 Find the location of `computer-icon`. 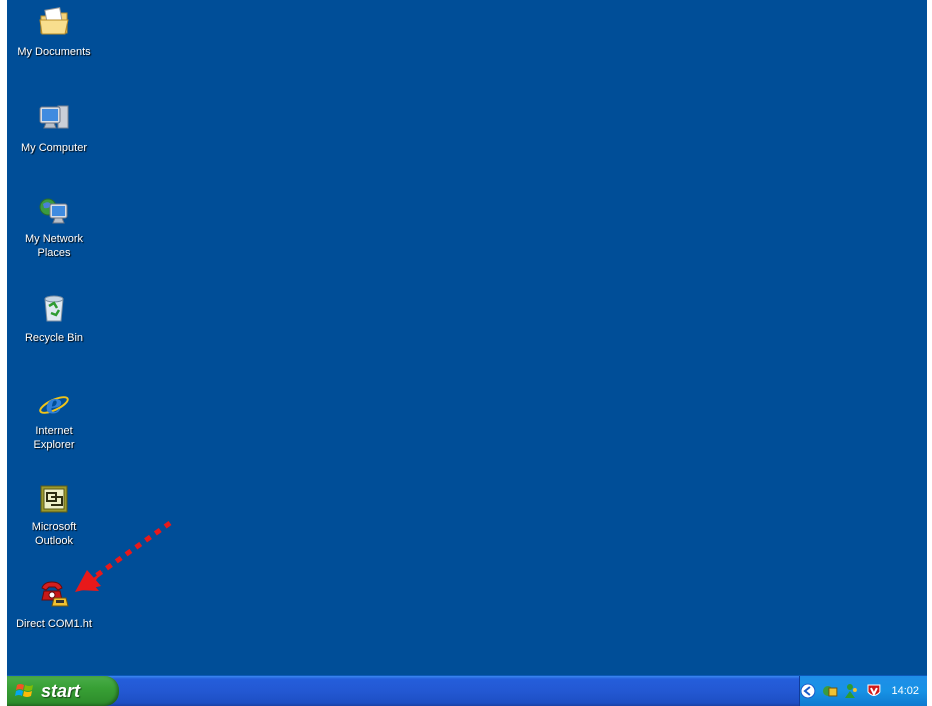

computer-icon is located at coordinates (54, 117).